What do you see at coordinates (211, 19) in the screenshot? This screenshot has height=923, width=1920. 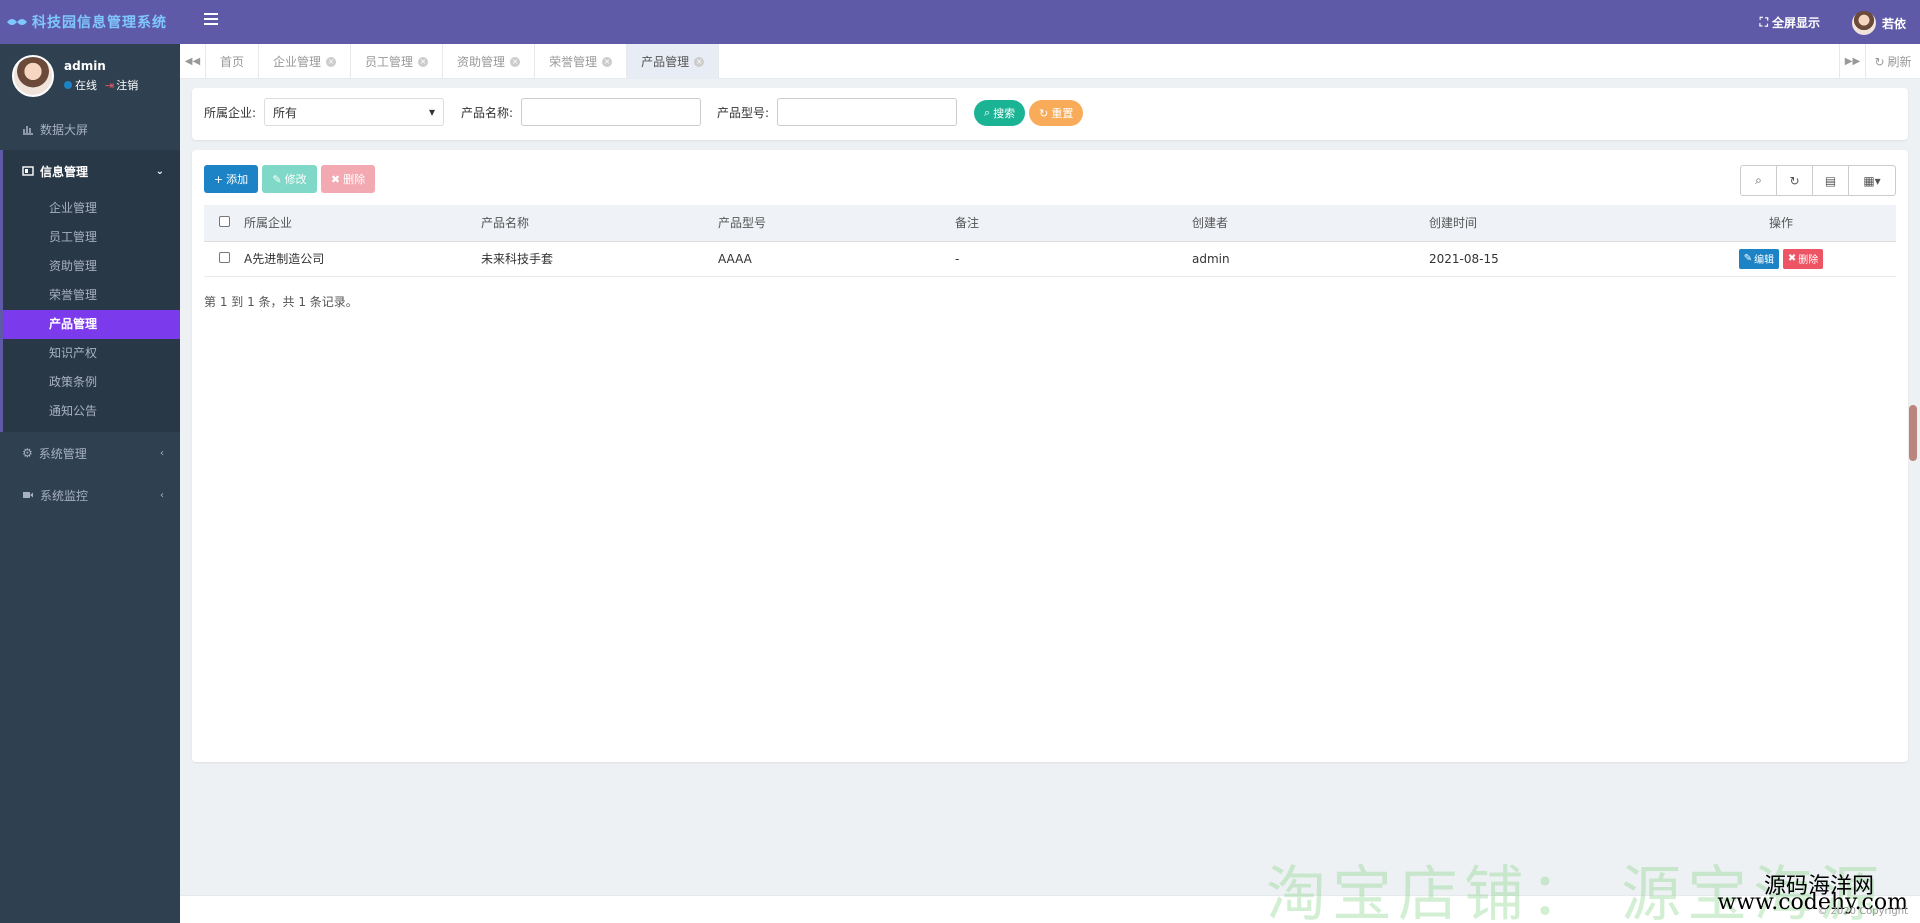 I see `menu-toggle-icon` at bounding box center [211, 19].